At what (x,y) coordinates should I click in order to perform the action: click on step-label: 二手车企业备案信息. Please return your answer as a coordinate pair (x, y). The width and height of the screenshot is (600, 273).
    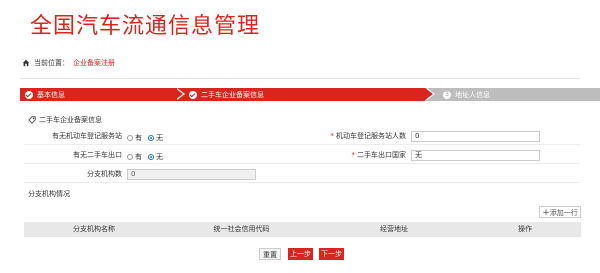
    Looking at the image, I should click on (232, 94).